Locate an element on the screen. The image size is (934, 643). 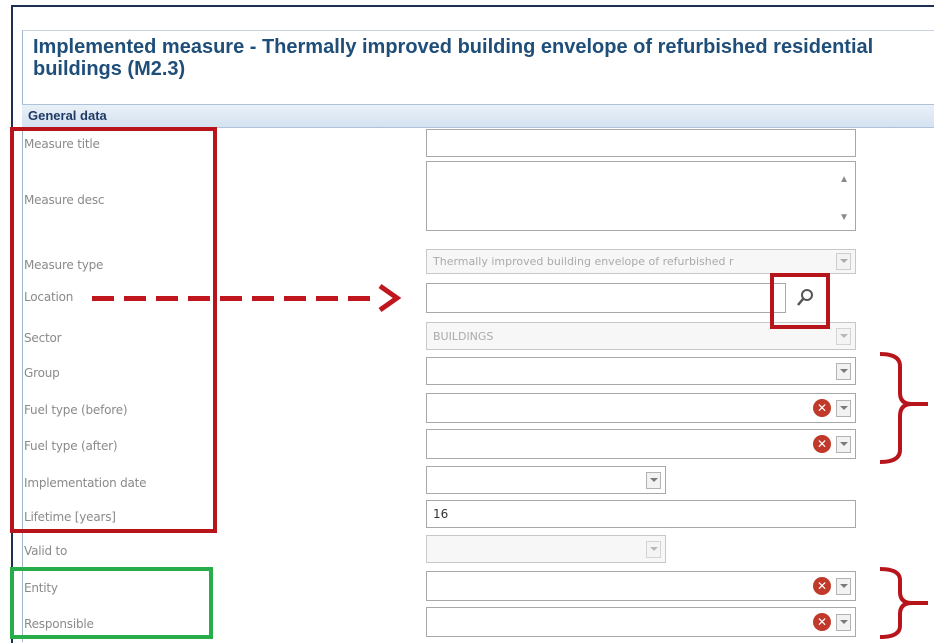
bracket-fuel is located at coordinates (903, 408).